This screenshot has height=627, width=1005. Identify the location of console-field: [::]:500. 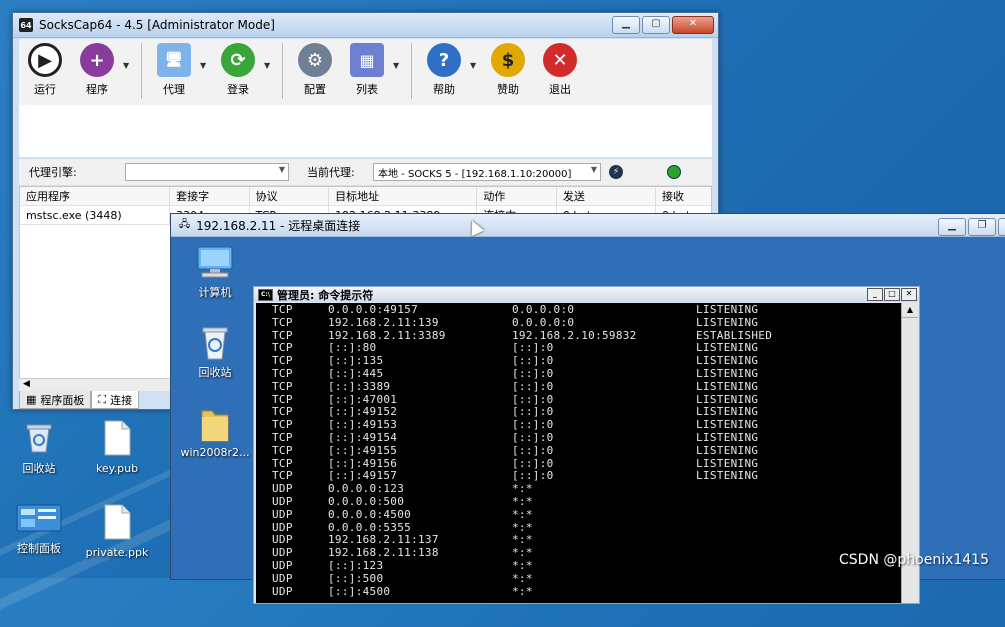
(356, 578).